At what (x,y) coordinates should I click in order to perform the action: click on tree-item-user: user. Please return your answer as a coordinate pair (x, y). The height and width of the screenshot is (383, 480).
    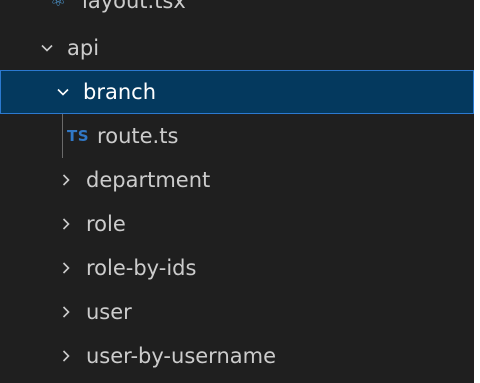
    Looking at the image, I should click on (237, 312).